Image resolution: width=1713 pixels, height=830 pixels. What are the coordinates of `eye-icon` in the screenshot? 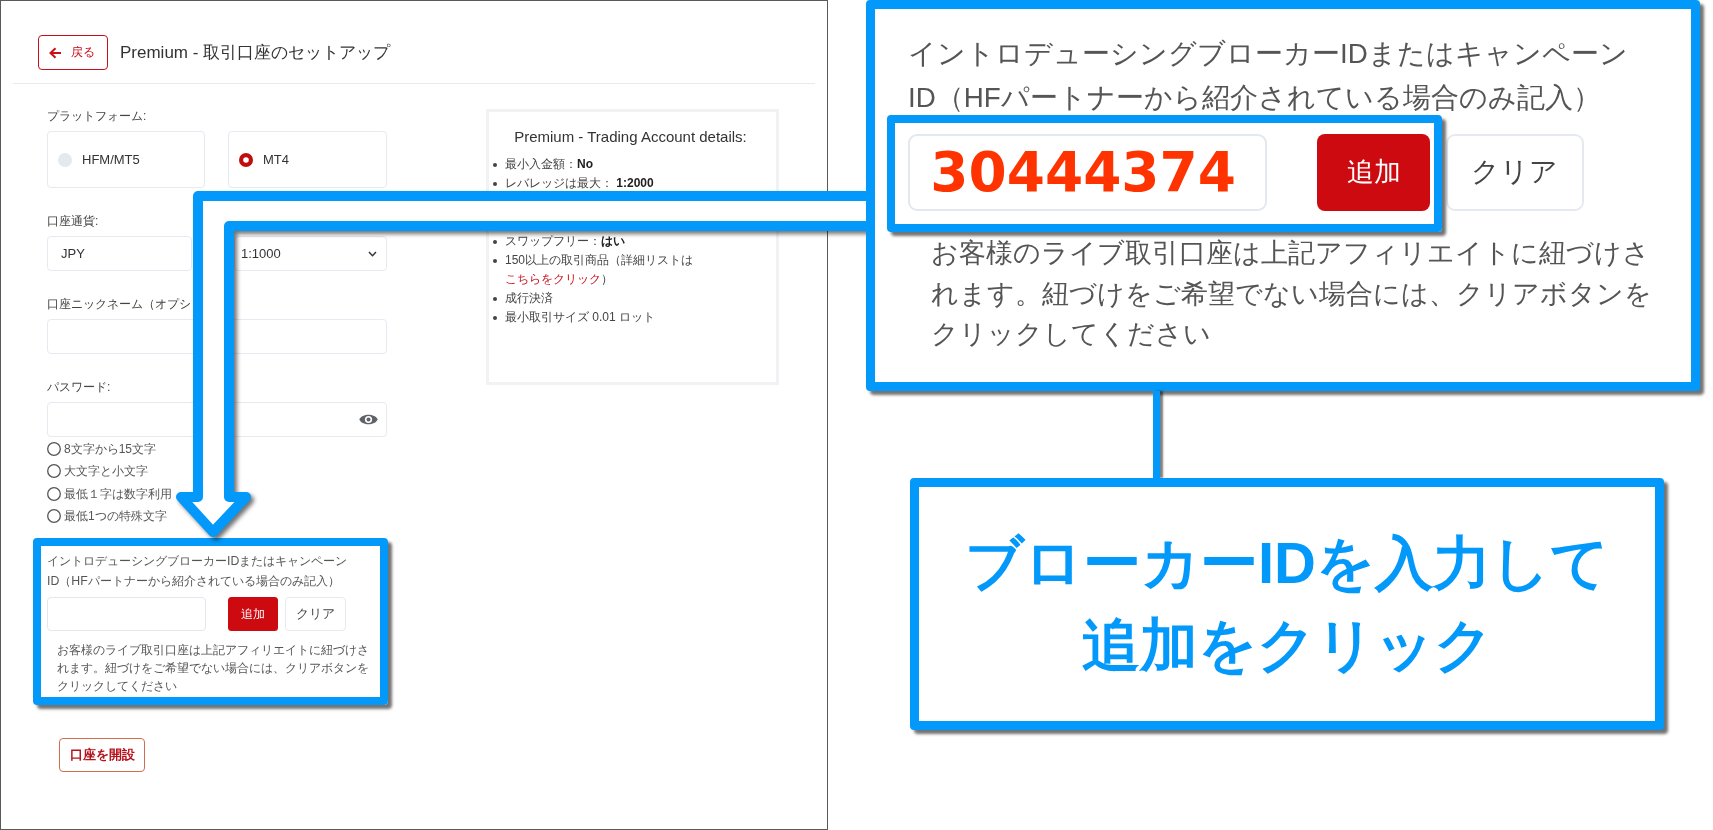 It's located at (368, 419).